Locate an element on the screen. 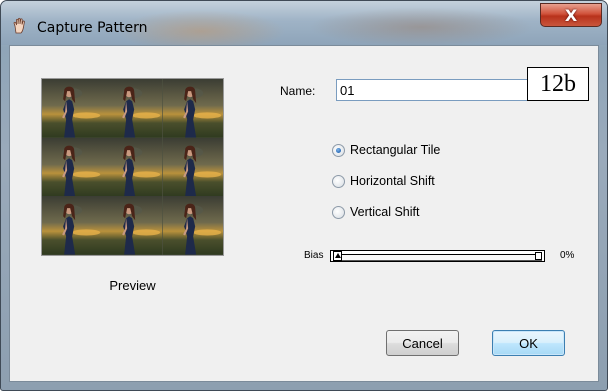 This screenshot has height=391, width=608. radio-horizontal-shift: Horizontal Shift is located at coordinates (383, 181).